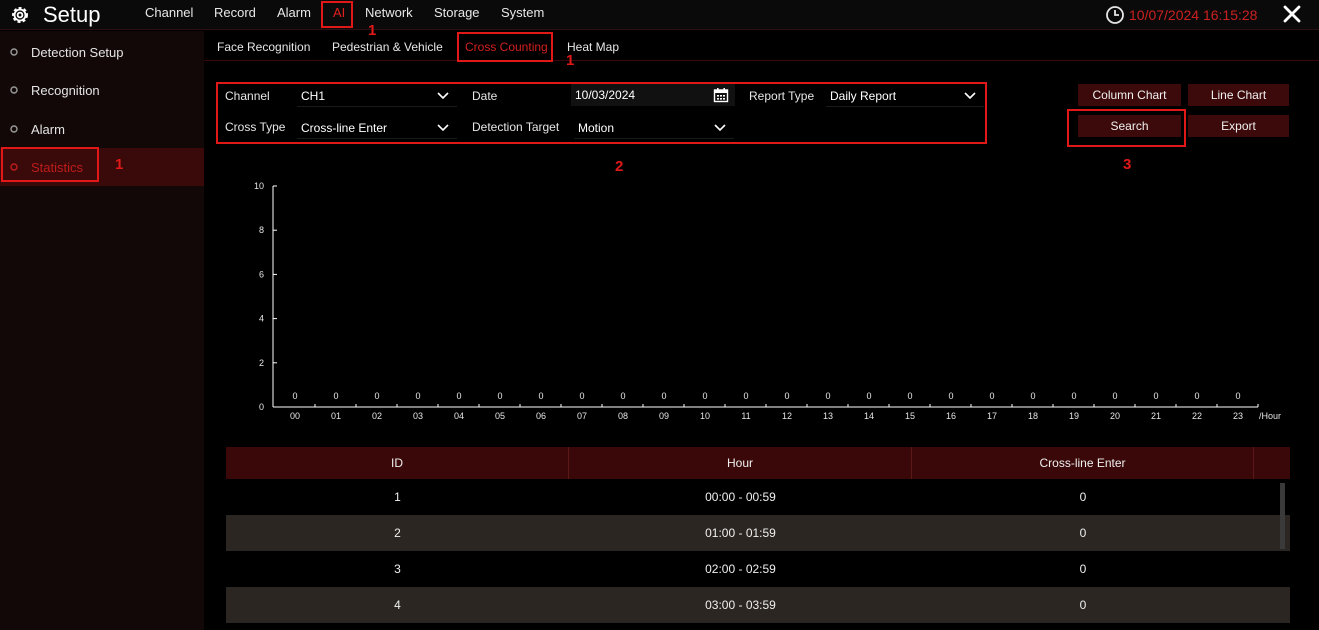  I want to click on x-tick-label: 22, so click(1197, 416).